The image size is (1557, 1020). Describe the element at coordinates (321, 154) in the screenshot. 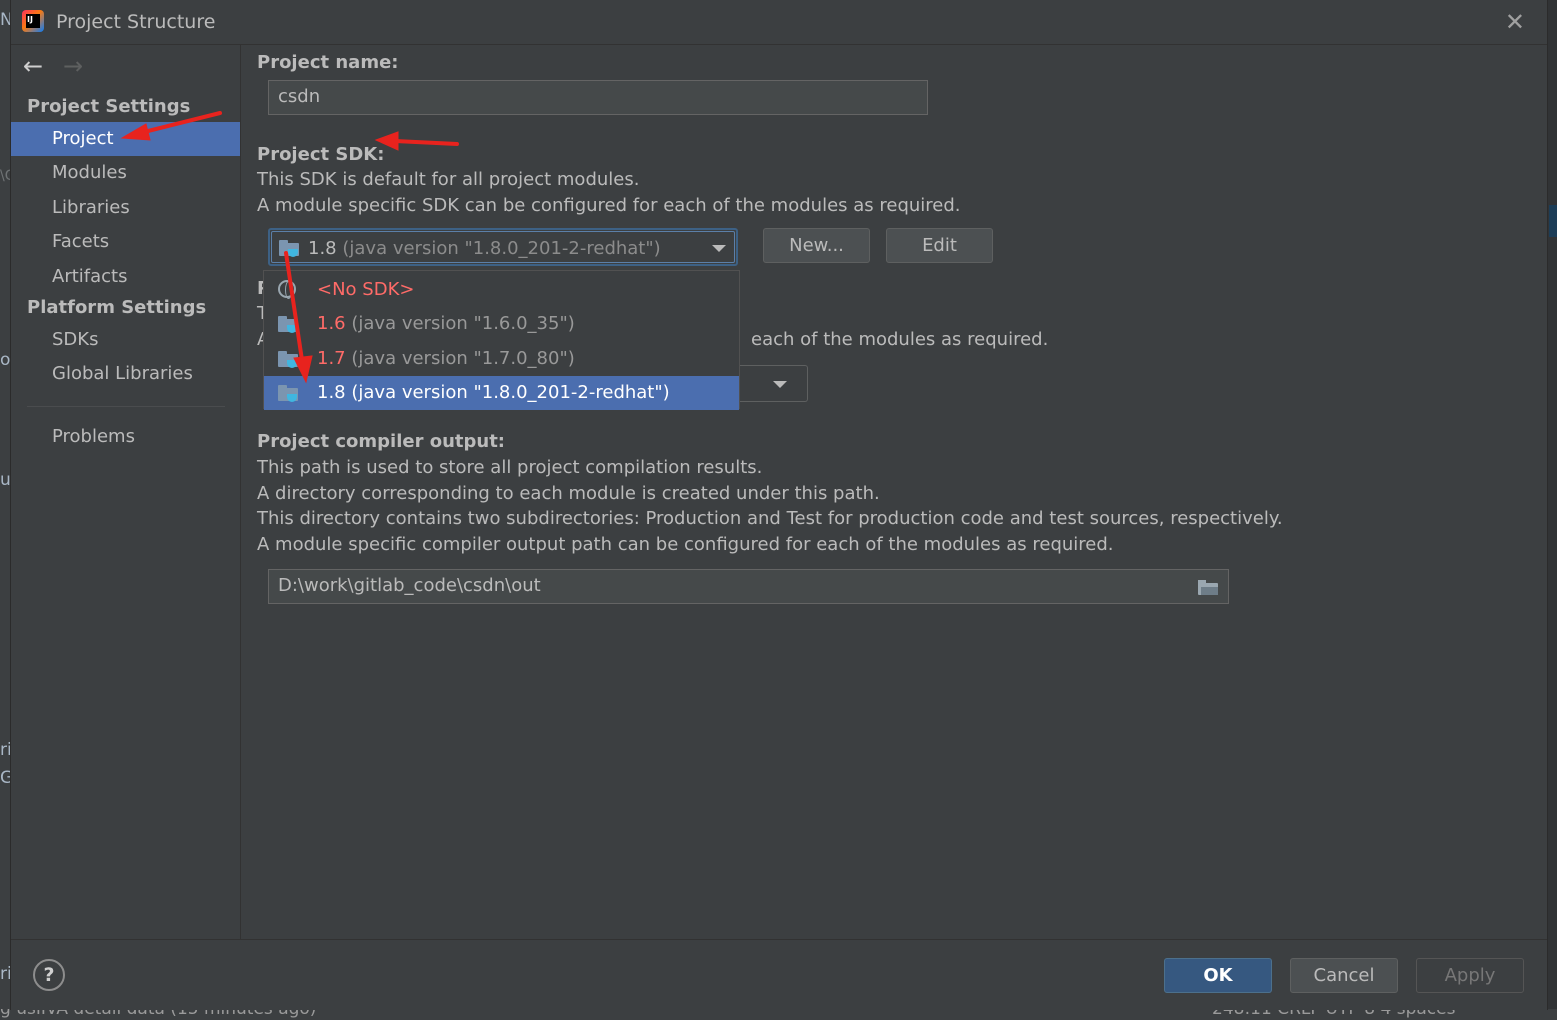

I see `project-sdk-label: Project SDK:` at that location.